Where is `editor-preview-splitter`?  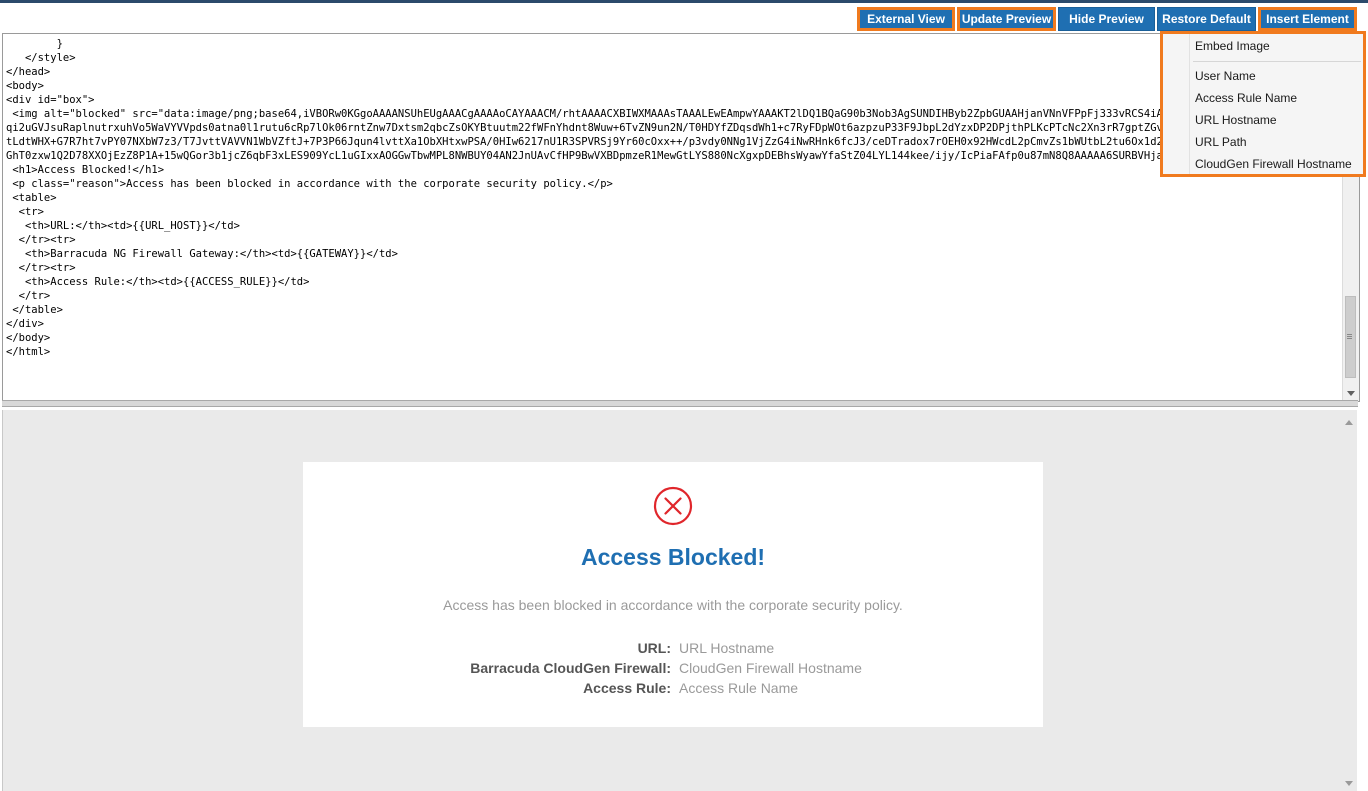
editor-preview-splitter is located at coordinates (680, 403).